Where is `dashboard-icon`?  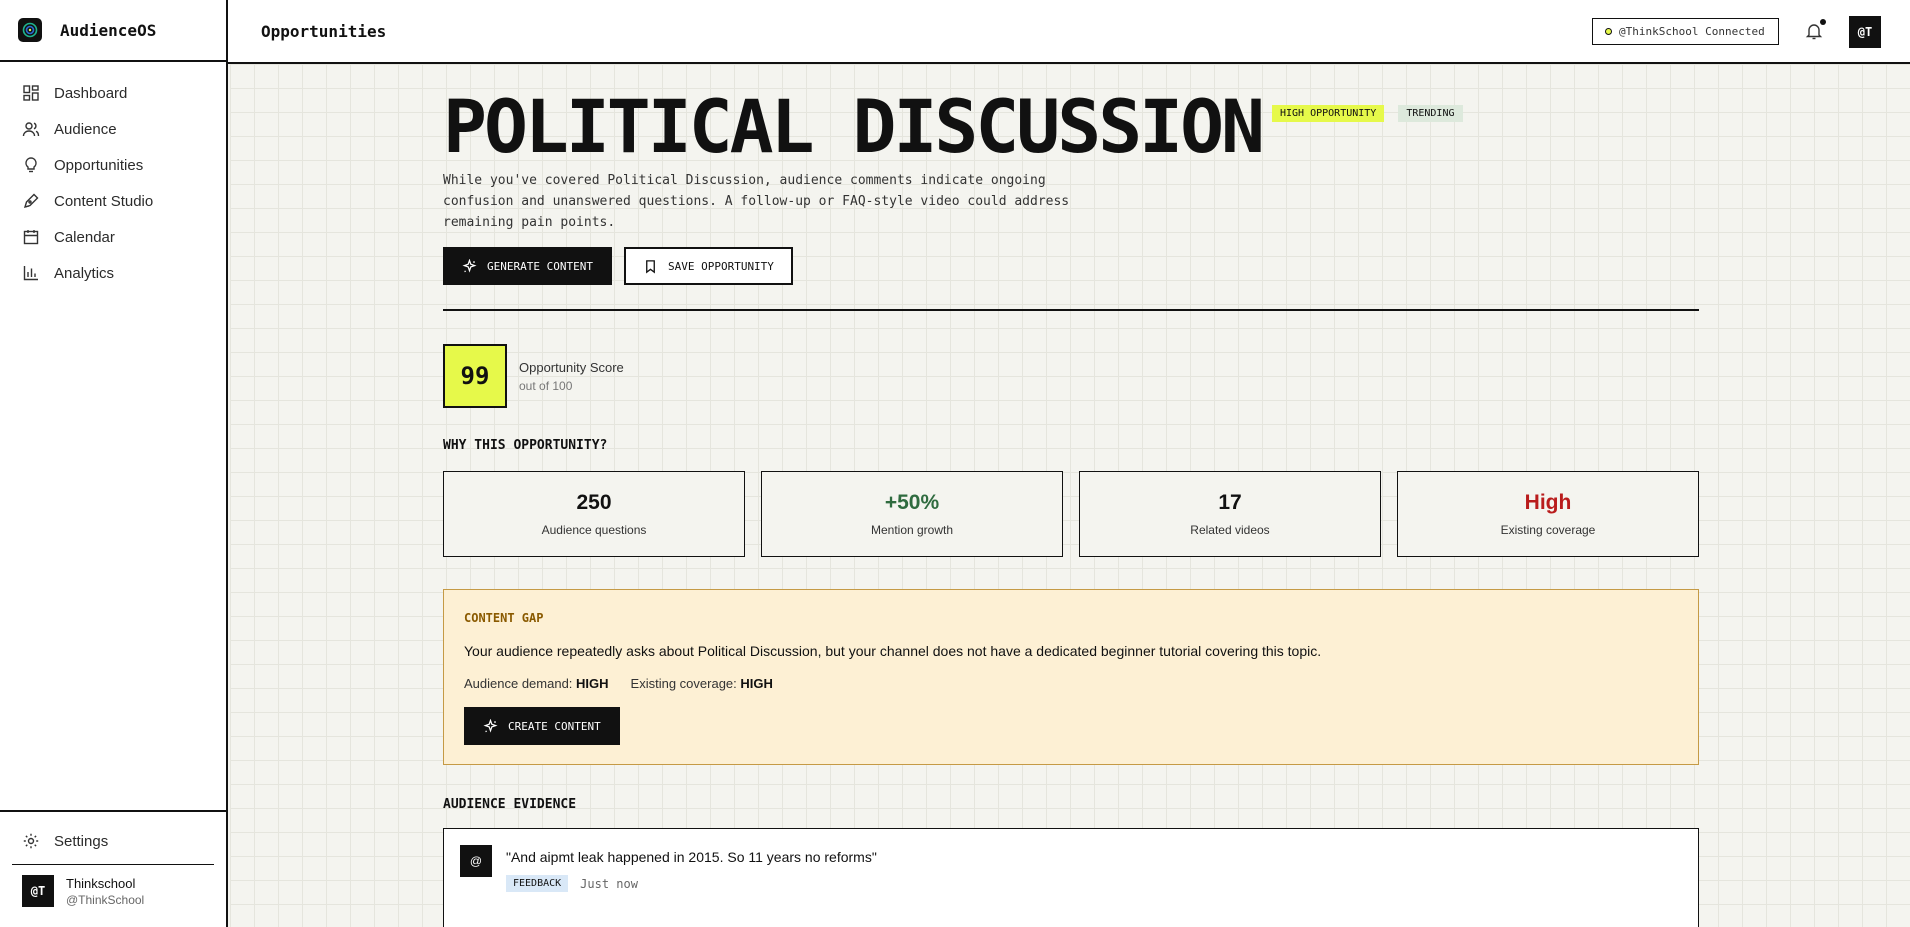
dashboard-icon is located at coordinates (31, 93).